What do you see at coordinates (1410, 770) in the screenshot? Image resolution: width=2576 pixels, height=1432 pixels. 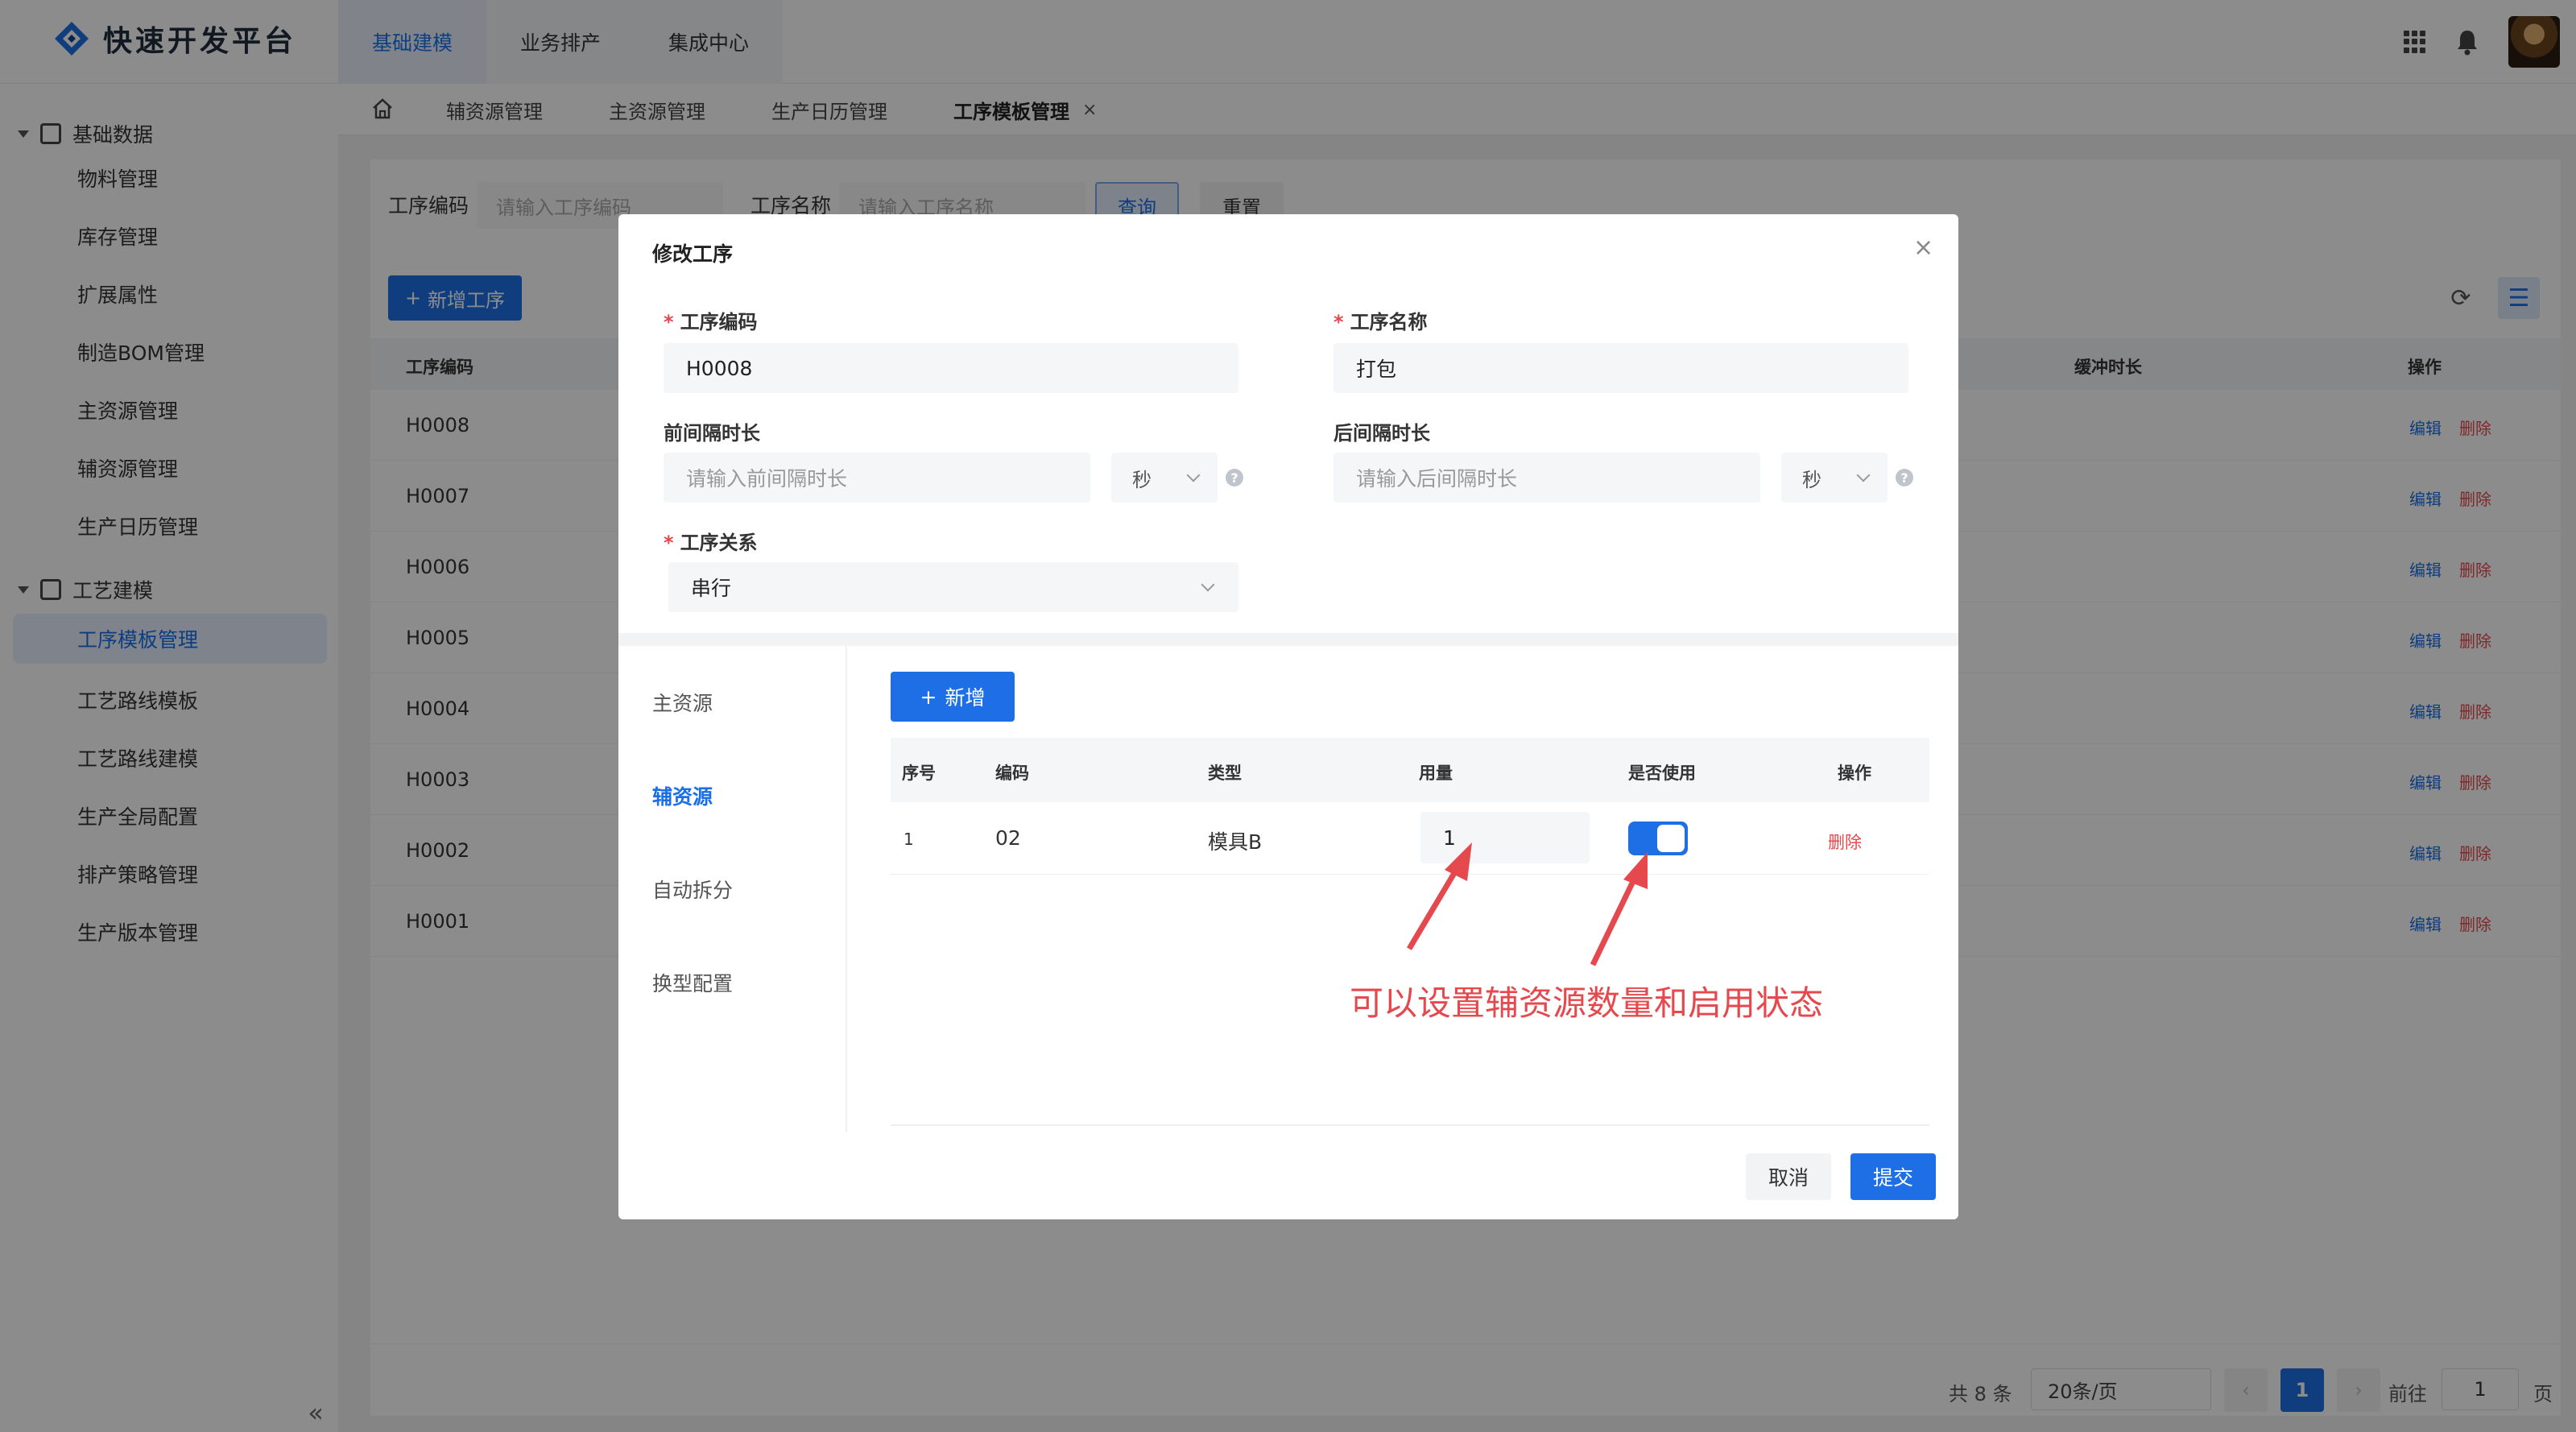 I see `aux-table-header: 序号 编码 类型 用量 是否使用 操作` at bounding box center [1410, 770].